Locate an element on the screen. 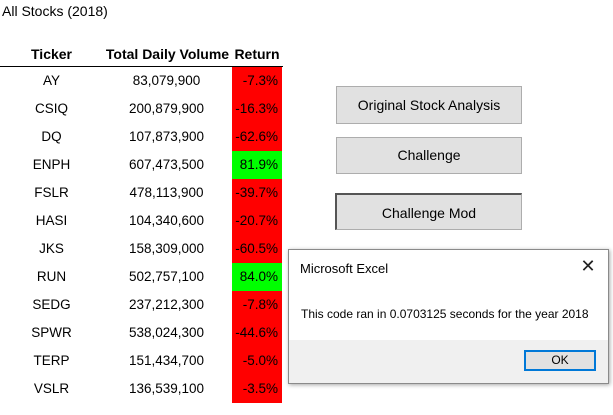  table-row: TERP 151,434,700 -5.0% is located at coordinates (141, 361).